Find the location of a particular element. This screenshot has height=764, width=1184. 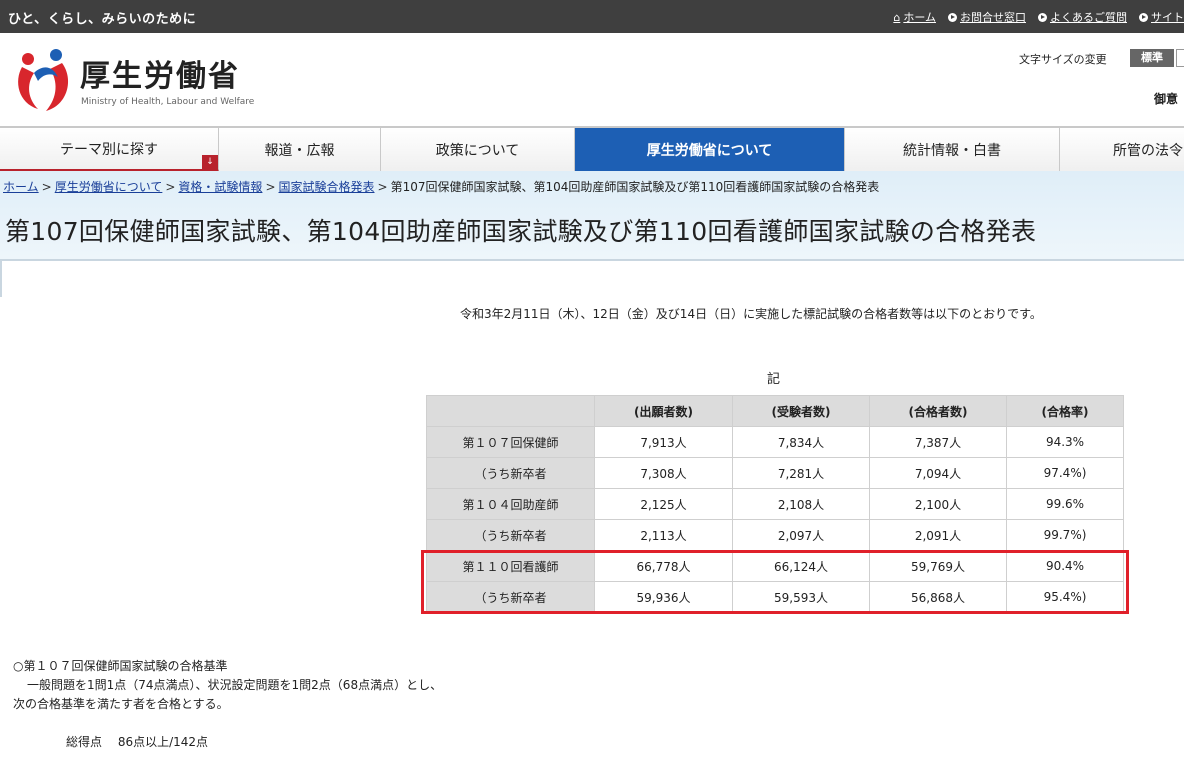

nav-policy-label: 政策について is located at coordinates (477, 151).